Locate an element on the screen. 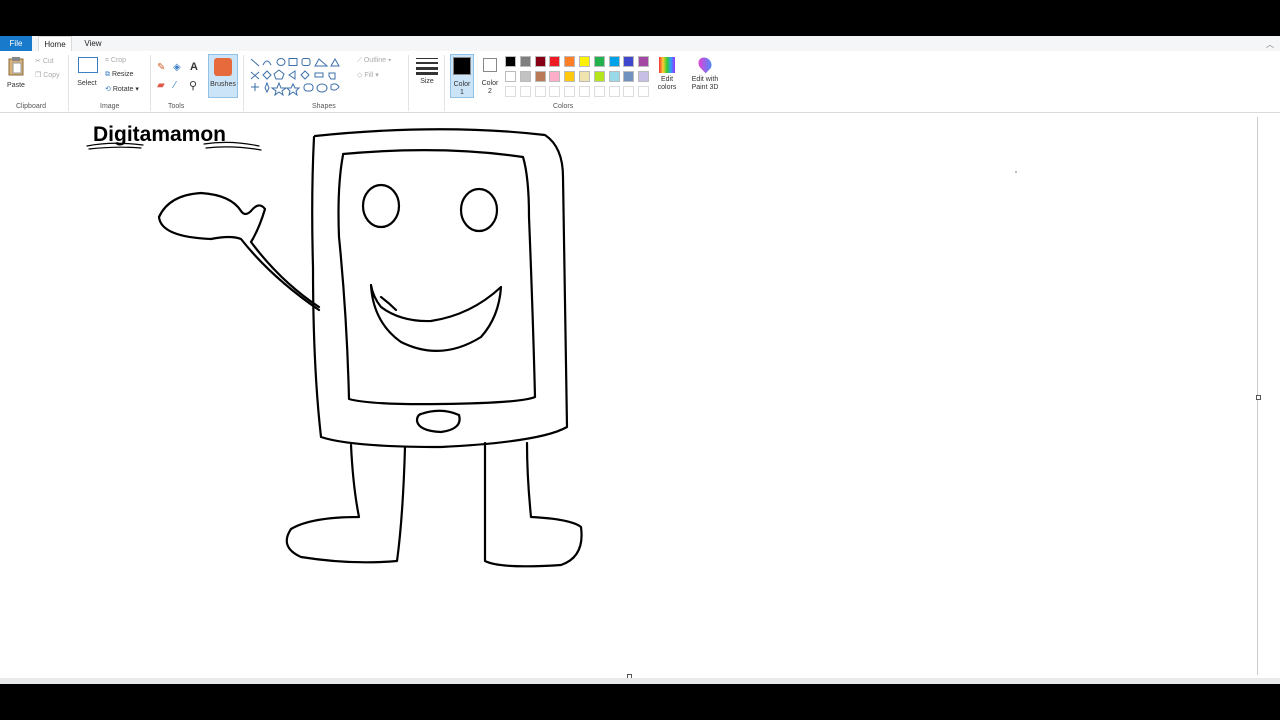 Image resolution: width=1280 pixels, height=720 pixels. rotate-label: Rotate is located at coordinates (123, 89).